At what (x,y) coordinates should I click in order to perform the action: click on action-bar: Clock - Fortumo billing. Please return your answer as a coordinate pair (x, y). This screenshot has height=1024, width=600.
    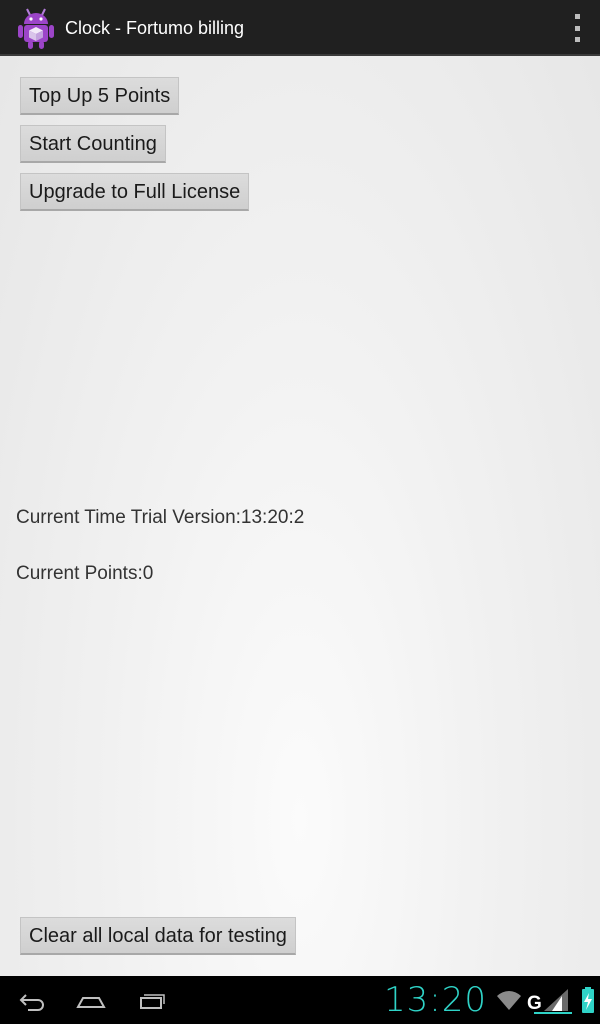
    Looking at the image, I should click on (300, 28).